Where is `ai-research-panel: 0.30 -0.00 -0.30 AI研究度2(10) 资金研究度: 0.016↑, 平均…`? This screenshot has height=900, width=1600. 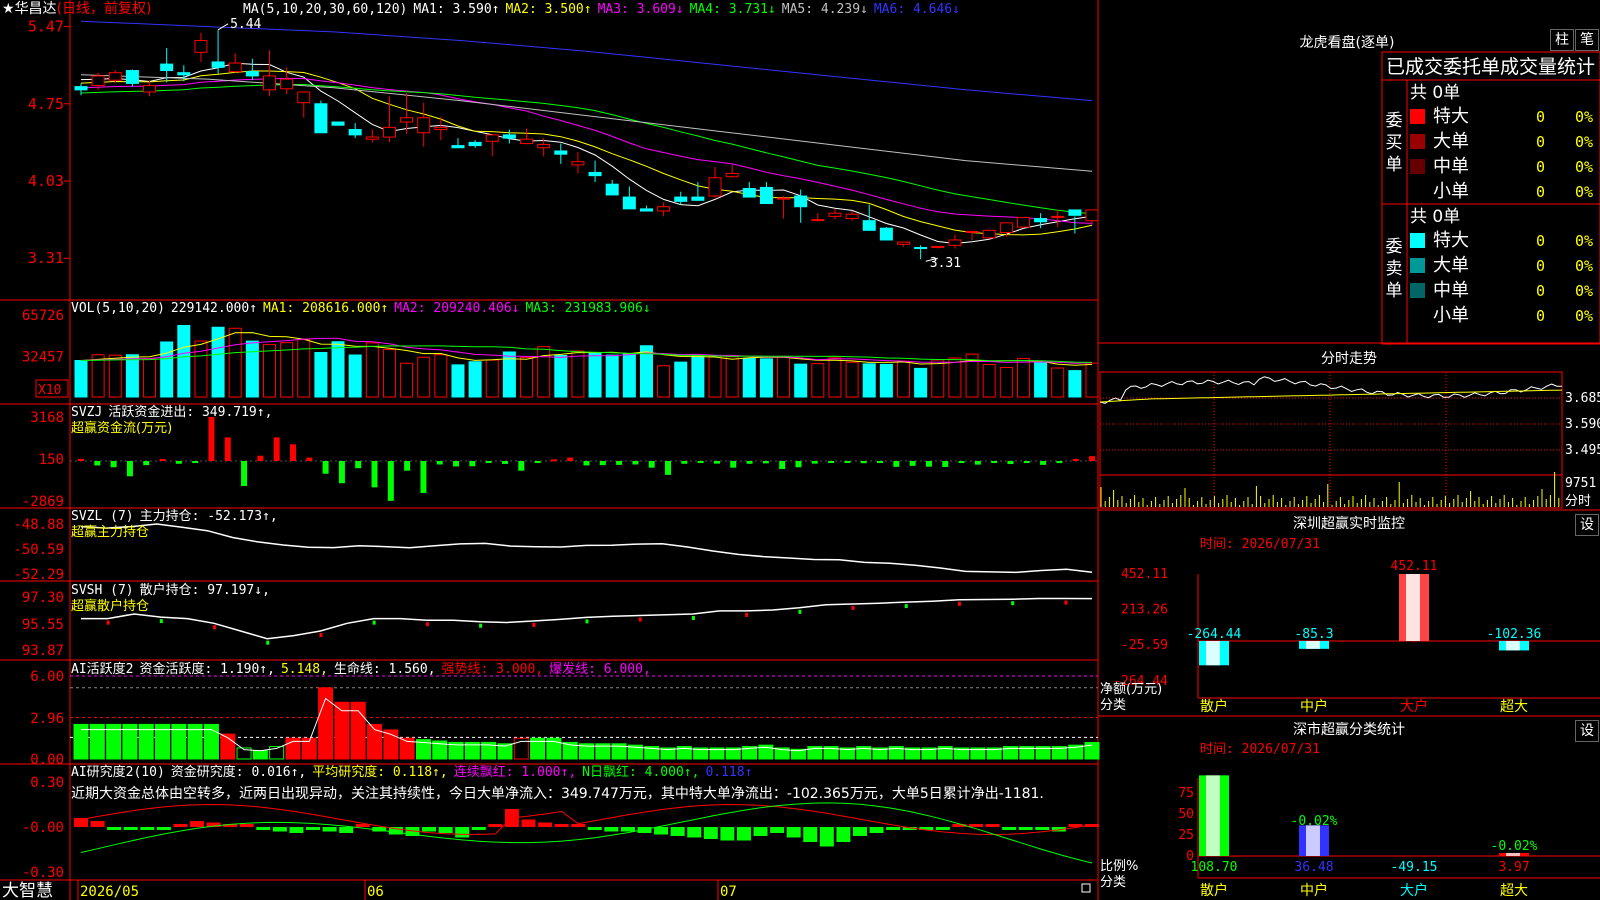 ai-research-panel: 0.30 -0.00 -0.30 AI研究度2(10) 资金研究度: 0.016↑, 平均… is located at coordinates (560, 822).